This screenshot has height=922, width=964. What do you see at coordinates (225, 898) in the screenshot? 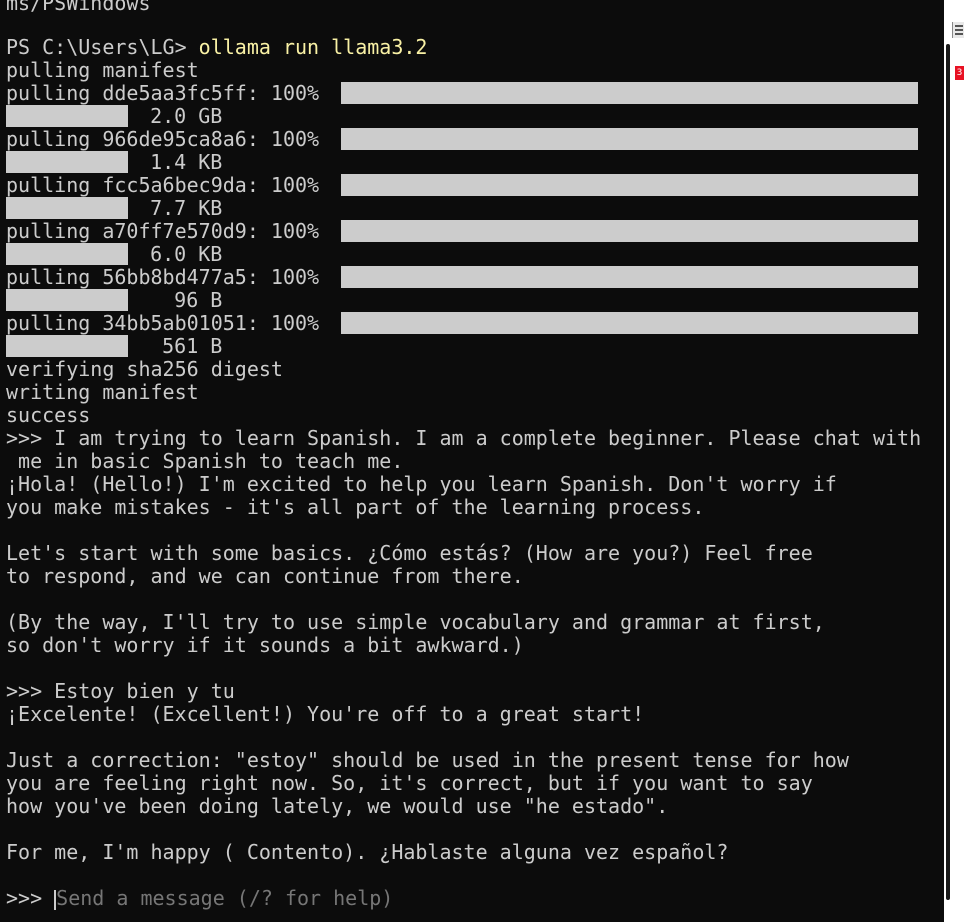
I see `input-placeholder: Send a message (/? for help)` at bounding box center [225, 898].